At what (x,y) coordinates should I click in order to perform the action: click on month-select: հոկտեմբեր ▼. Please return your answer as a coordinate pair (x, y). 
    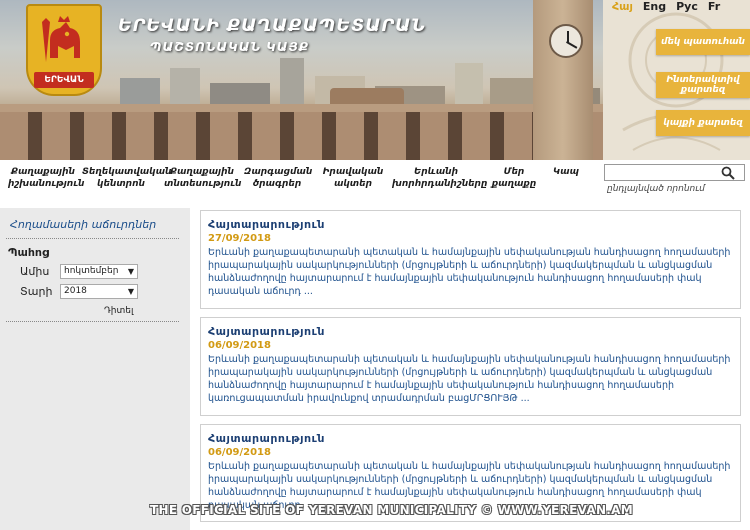
    Looking at the image, I should click on (99, 271).